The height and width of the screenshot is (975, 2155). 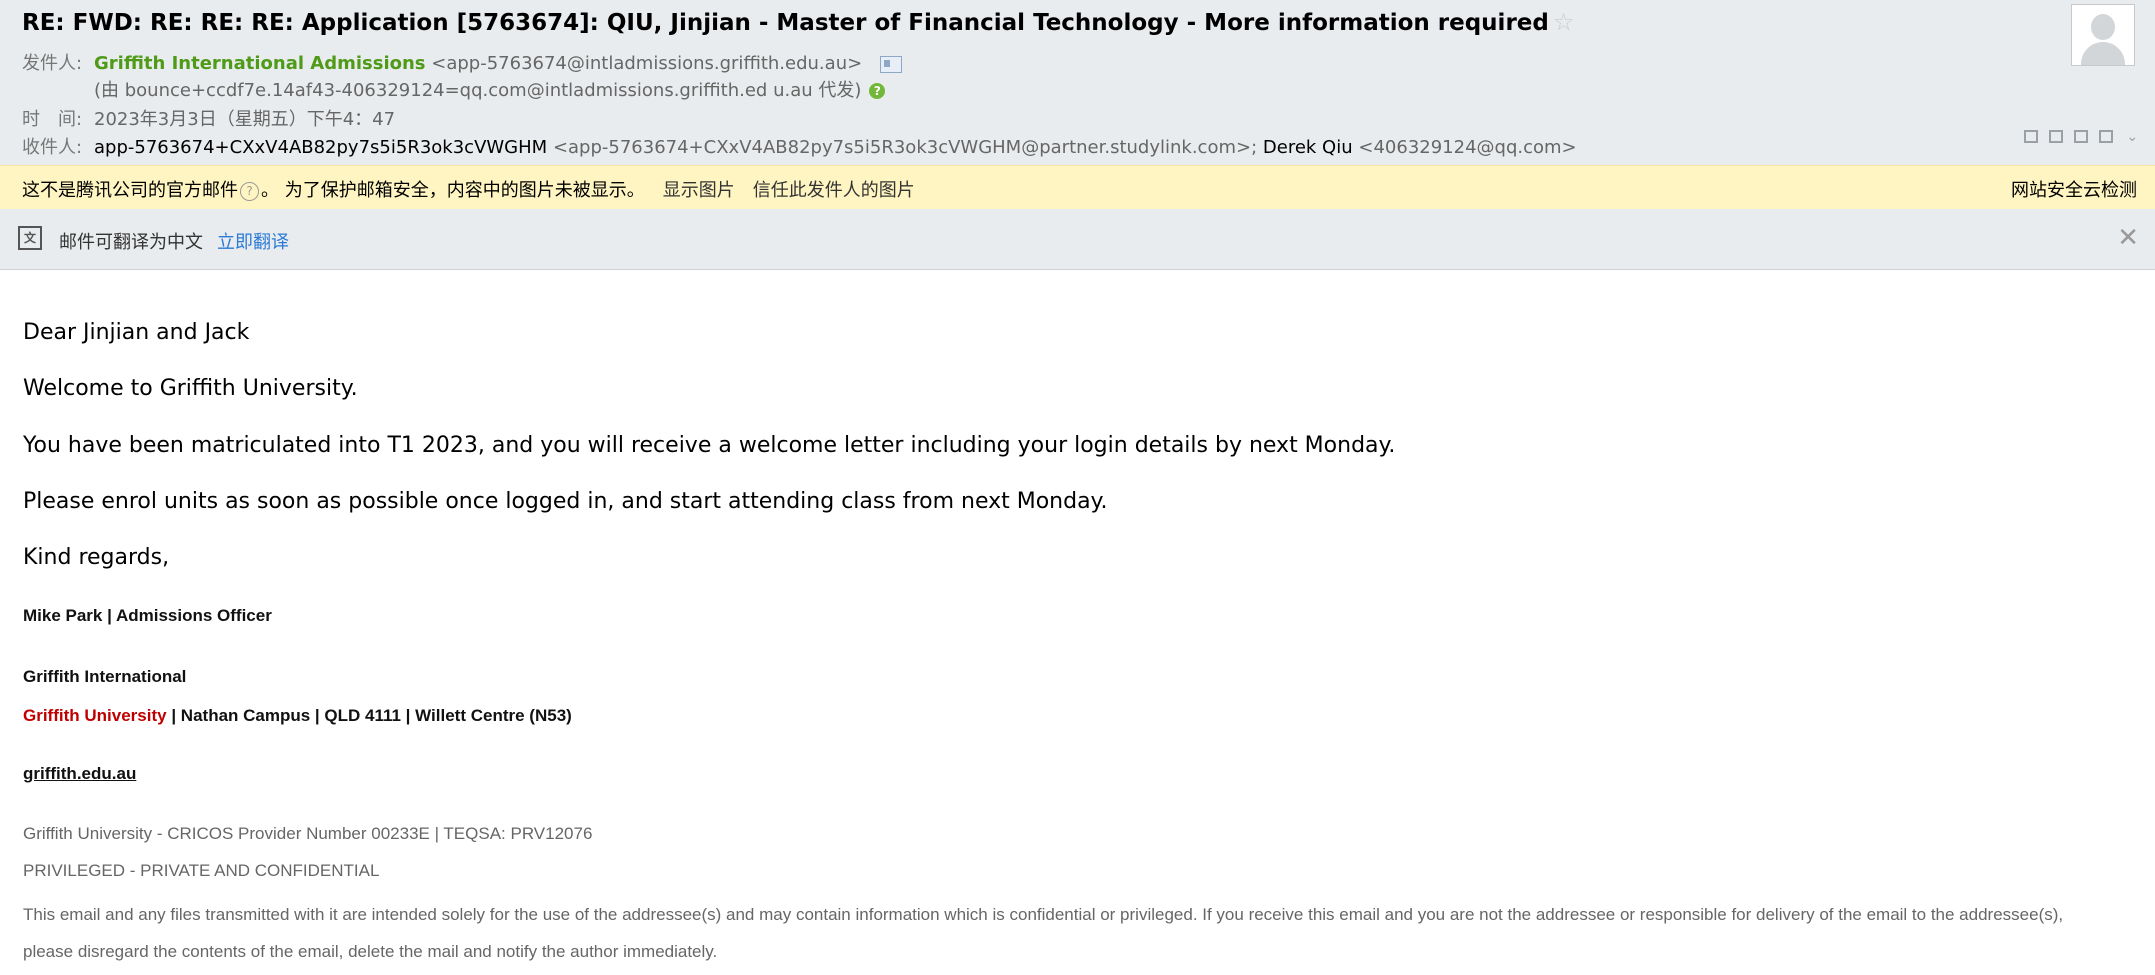 I want to click on signature-org: Griffith International, so click(x=105, y=676).